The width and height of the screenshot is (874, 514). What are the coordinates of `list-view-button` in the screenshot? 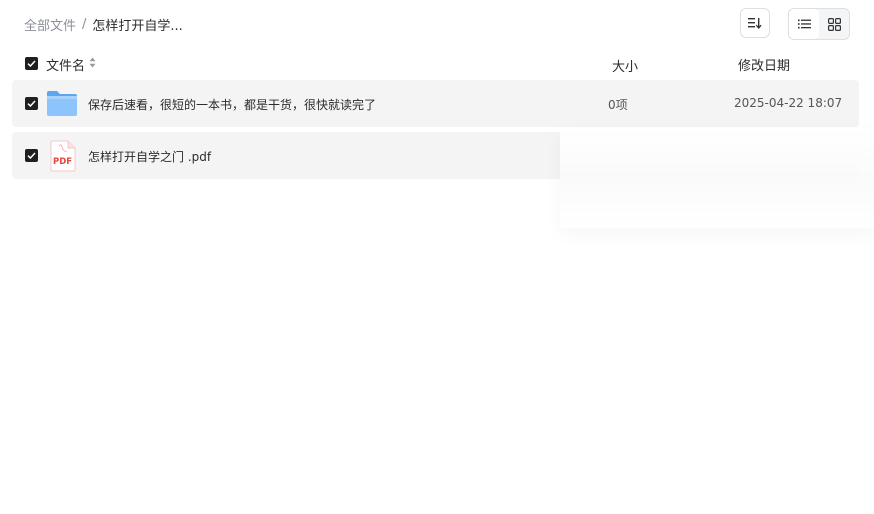 It's located at (804, 24).